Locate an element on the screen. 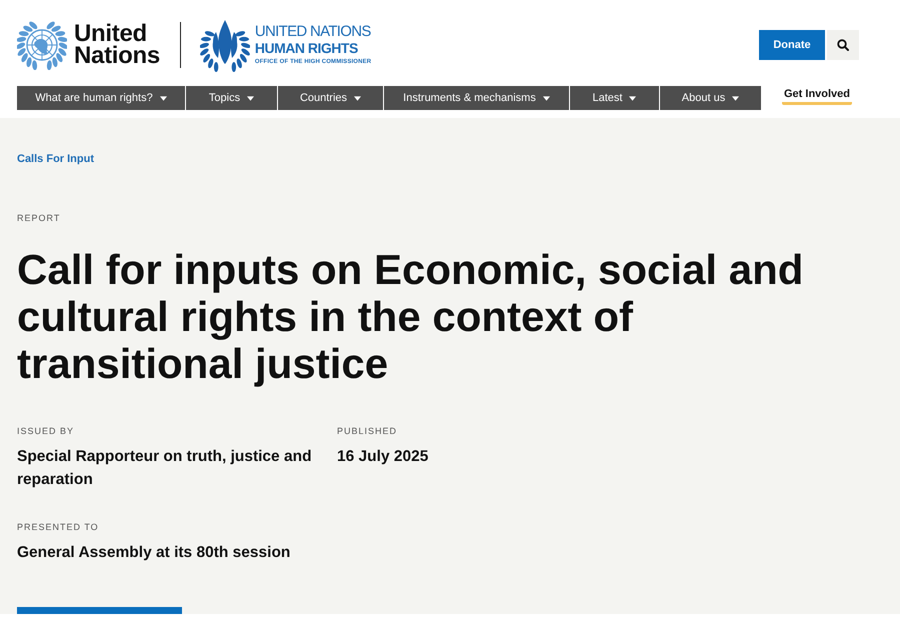  get-involved-link: Get Involved is located at coordinates (817, 96).